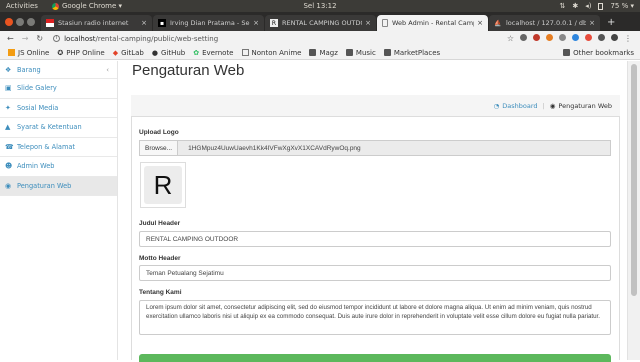 The height and width of the screenshot is (362, 640). I want to click on phone-icon: ☎, so click(9, 146).